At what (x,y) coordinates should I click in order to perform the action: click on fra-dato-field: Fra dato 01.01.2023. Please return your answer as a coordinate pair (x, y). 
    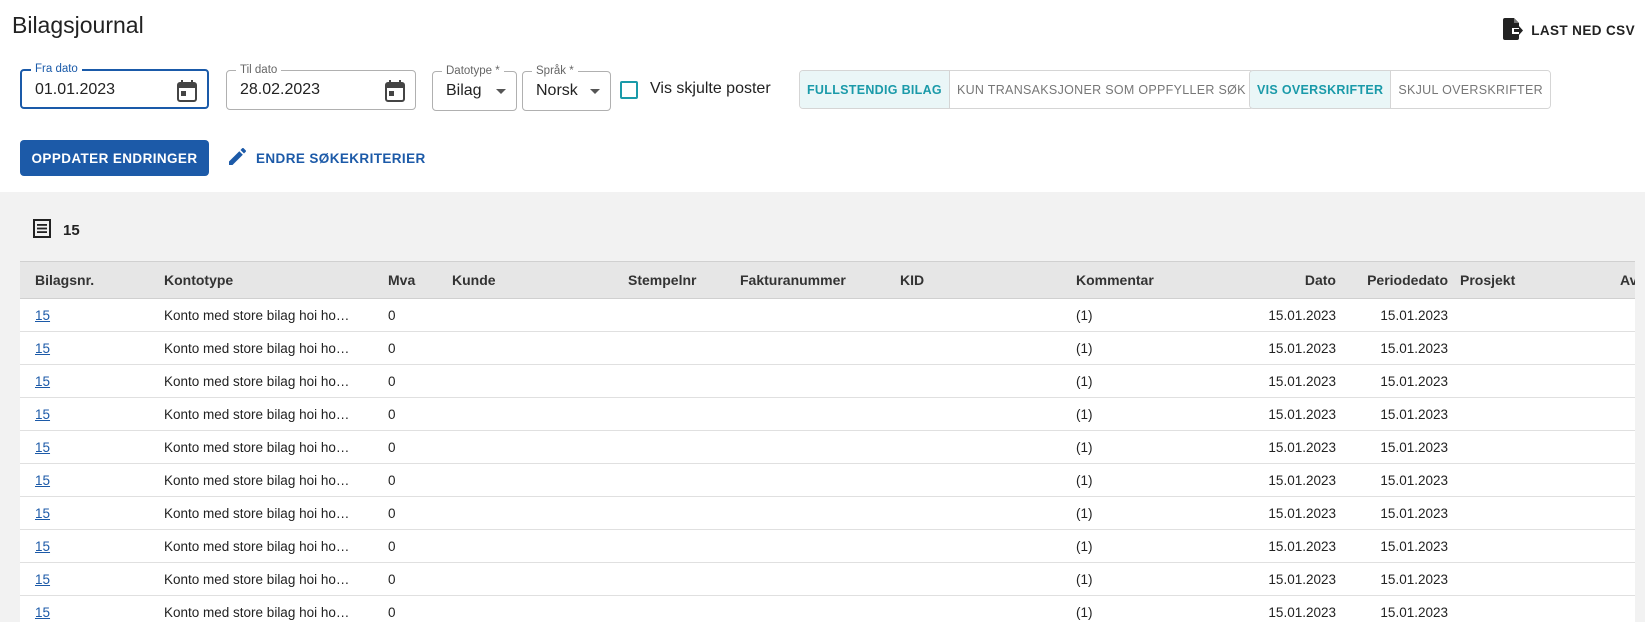
    Looking at the image, I should click on (114, 85).